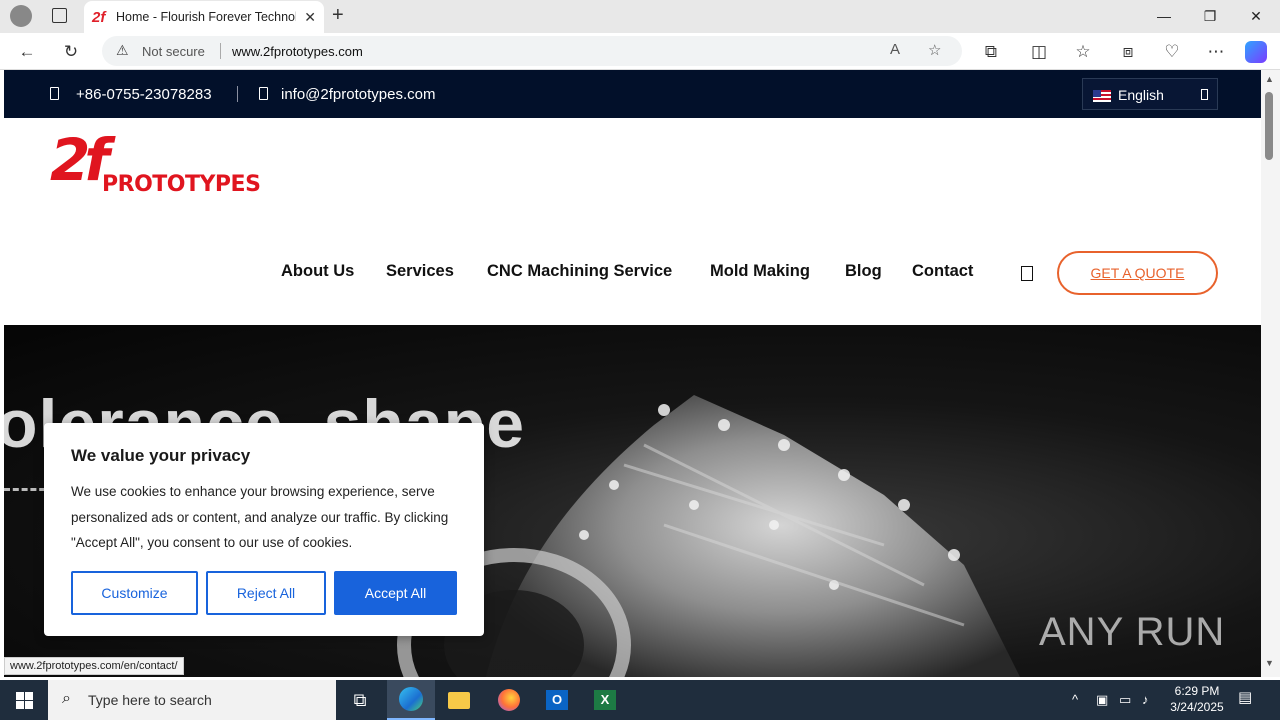  What do you see at coordinates (1197, 691) in the screenshot?
I see `clock-time: 6:29 PM` at bounding box center [1197, 691].